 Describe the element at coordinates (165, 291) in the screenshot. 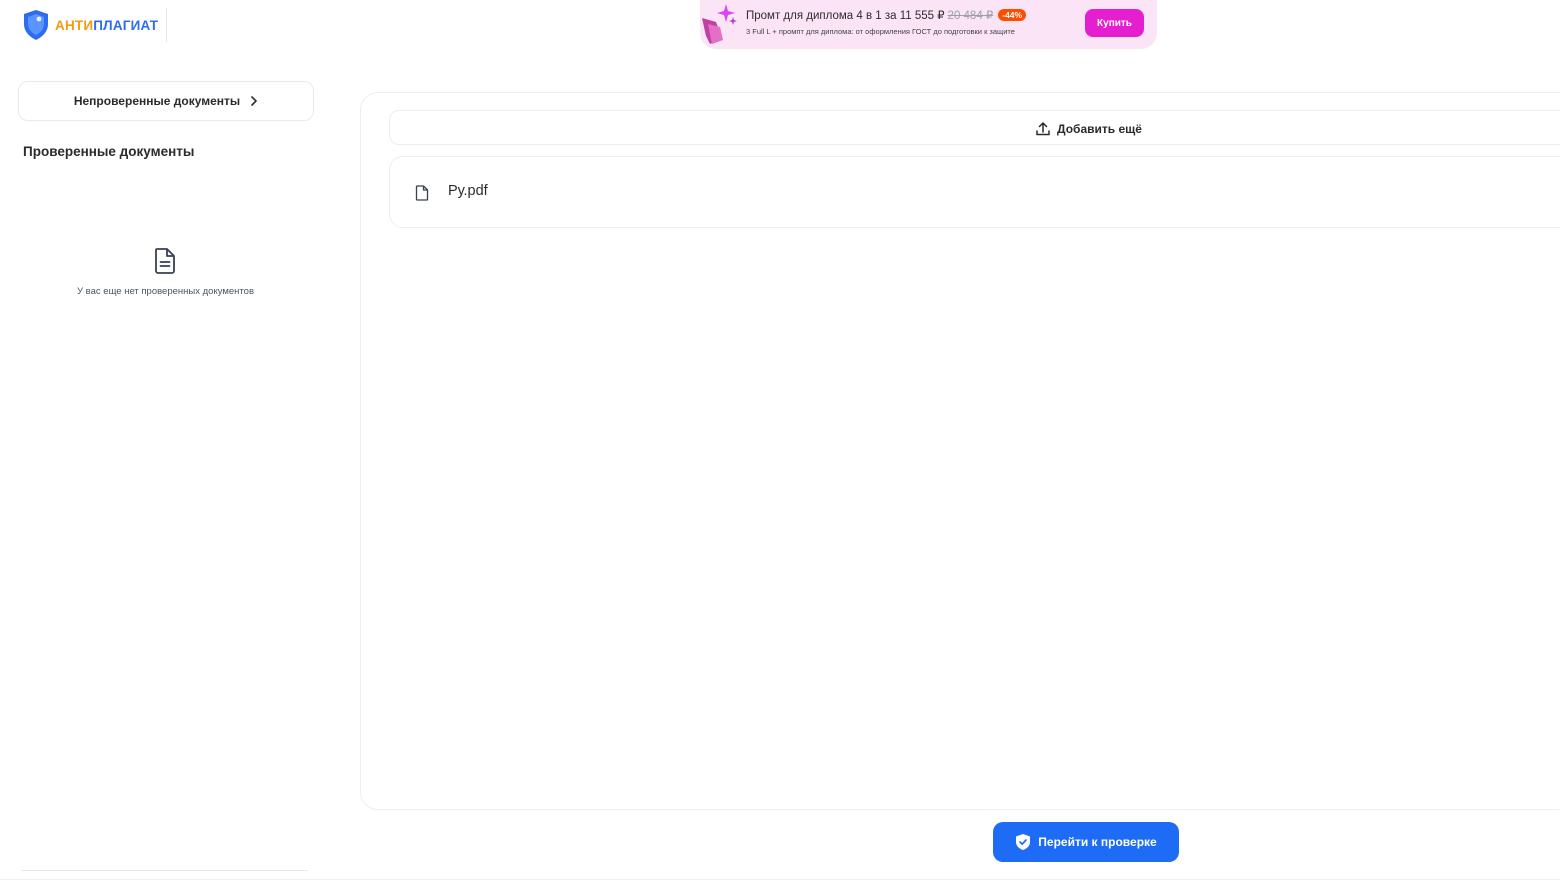

I see `empty-state-text: У вас еще нет проверенных документов` at that location.